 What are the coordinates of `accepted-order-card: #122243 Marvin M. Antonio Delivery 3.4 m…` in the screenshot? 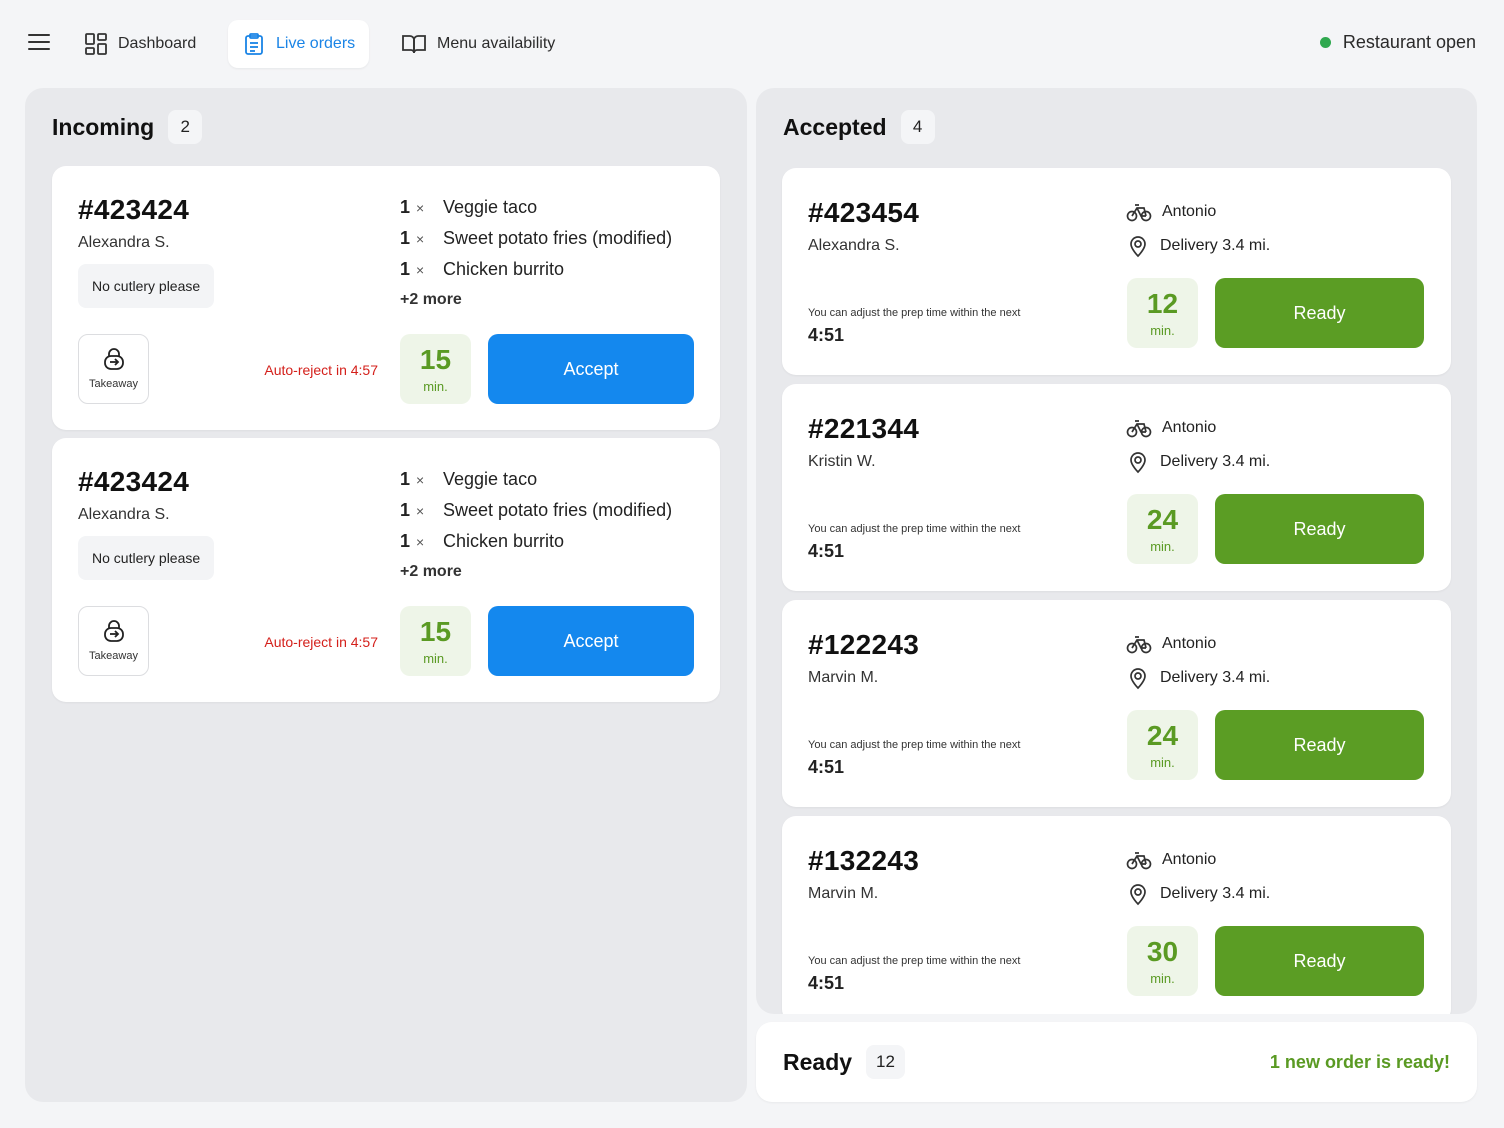 It's located at (1116, 703).